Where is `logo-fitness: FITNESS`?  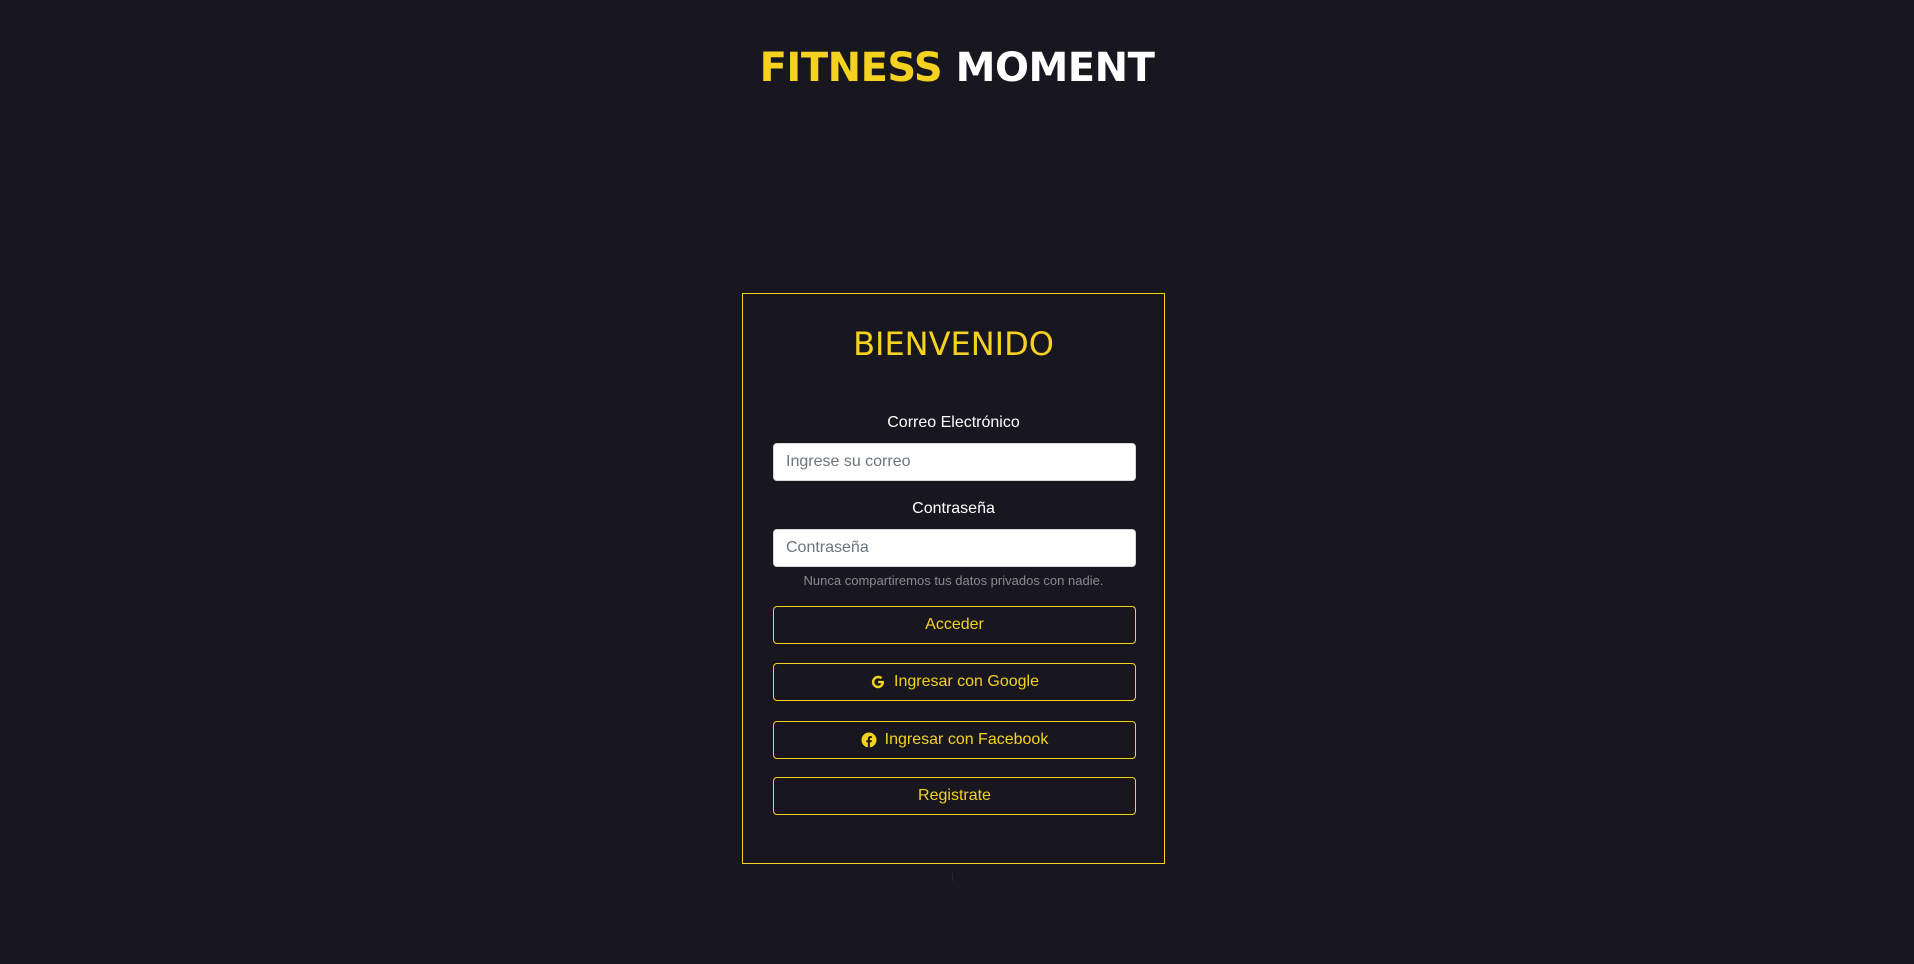 logo-fitness: FITNESS is located at coordinates (851, 68).